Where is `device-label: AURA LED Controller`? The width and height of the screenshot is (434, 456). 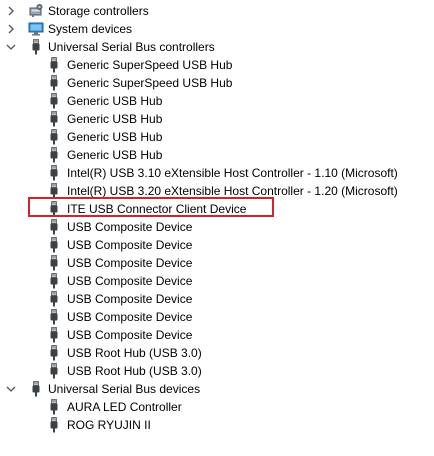 device-label: AURA LED Controller is located at coordinates (124, 407).